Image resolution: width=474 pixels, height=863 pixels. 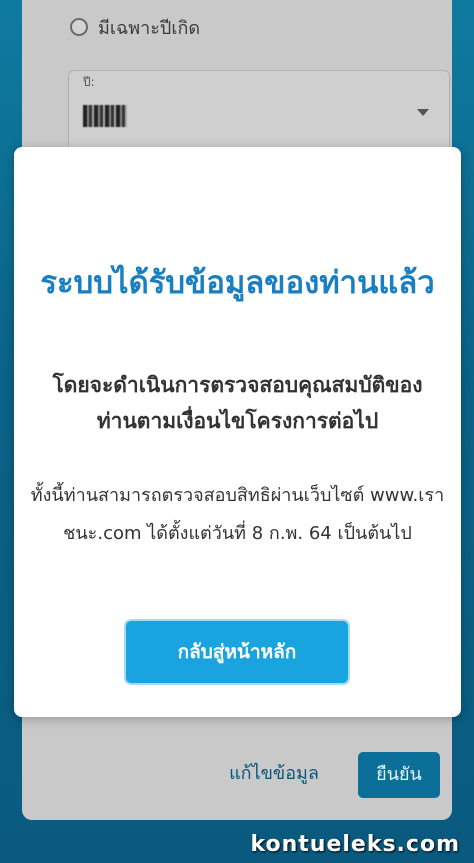 I want to click on watermark: kontueleks.com, so click(x=355, y=844).